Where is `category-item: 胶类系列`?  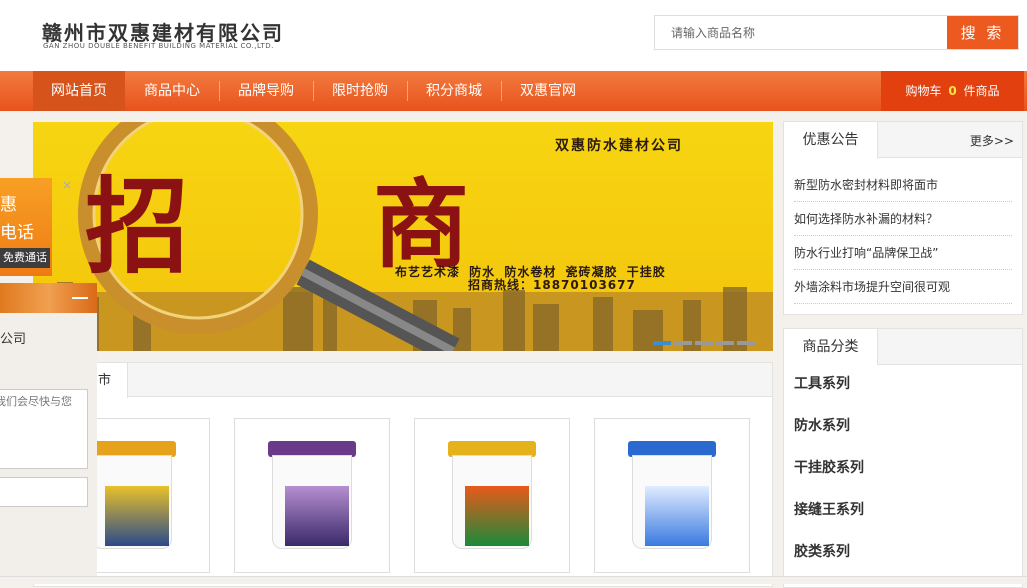 category-item: 胶类系列 is located at coordinates (822, 551).